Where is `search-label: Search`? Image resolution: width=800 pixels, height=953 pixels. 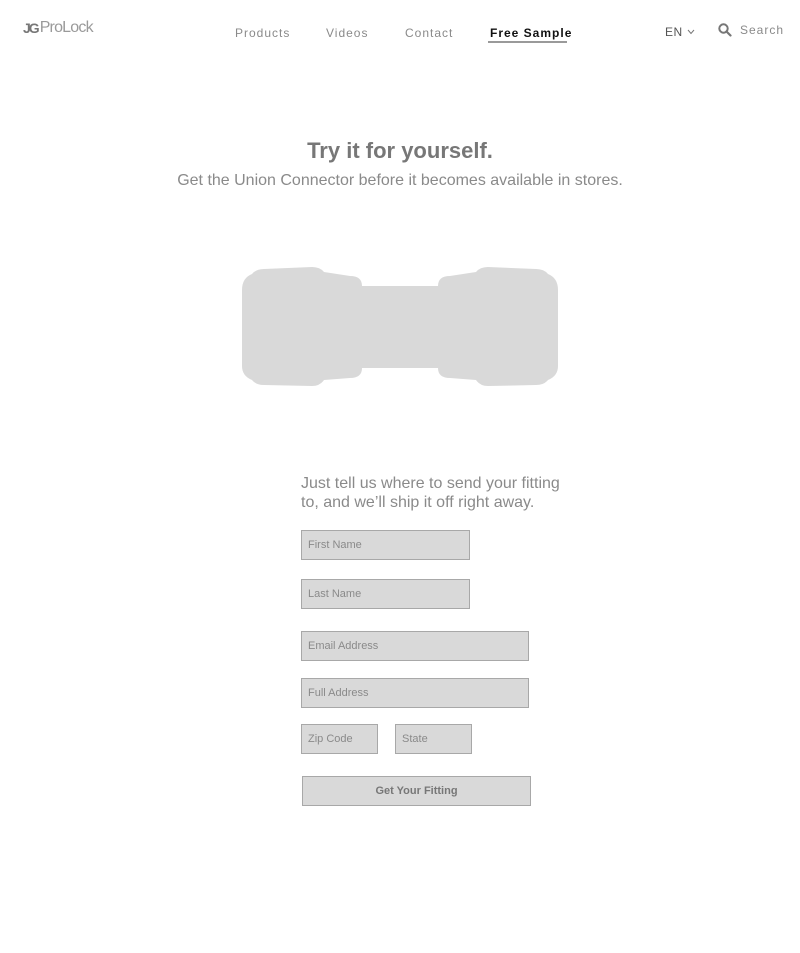
search-label: Search is located at coordinates (762, 30).